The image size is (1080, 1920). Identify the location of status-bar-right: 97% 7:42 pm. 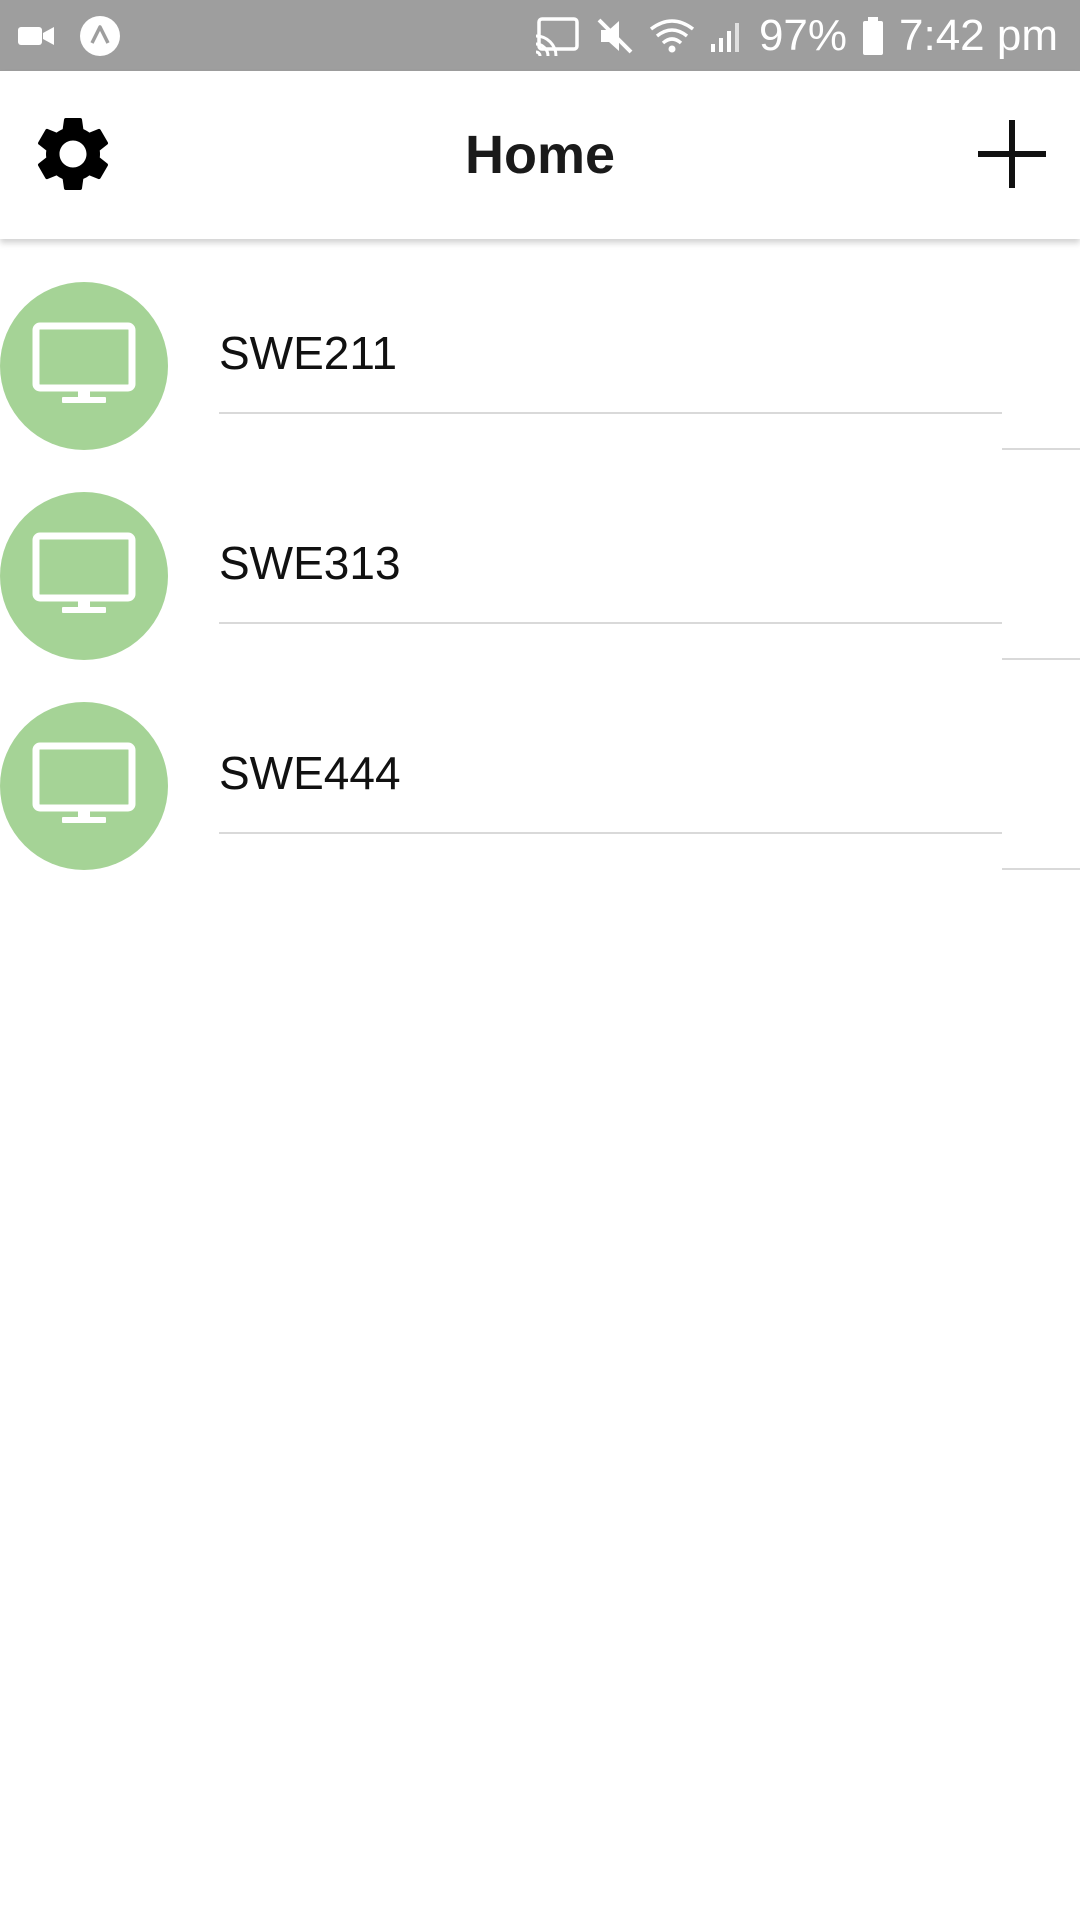
(795, 35).